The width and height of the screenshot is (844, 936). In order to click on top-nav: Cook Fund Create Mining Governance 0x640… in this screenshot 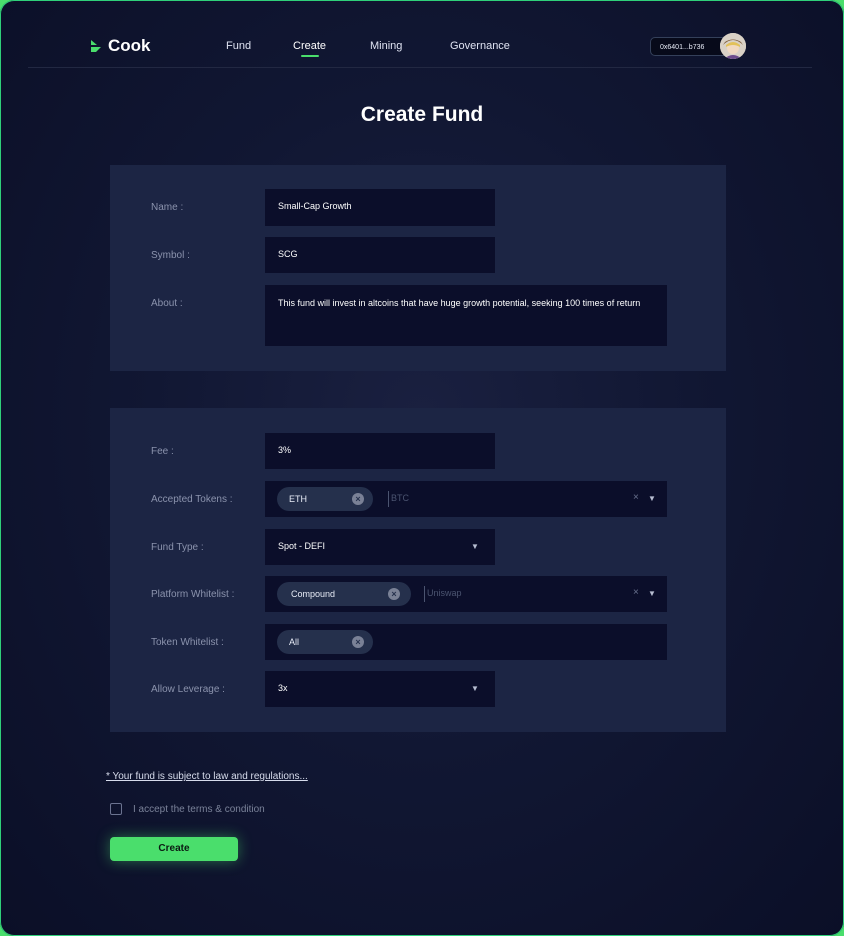, I will do `click(422, 34)`.